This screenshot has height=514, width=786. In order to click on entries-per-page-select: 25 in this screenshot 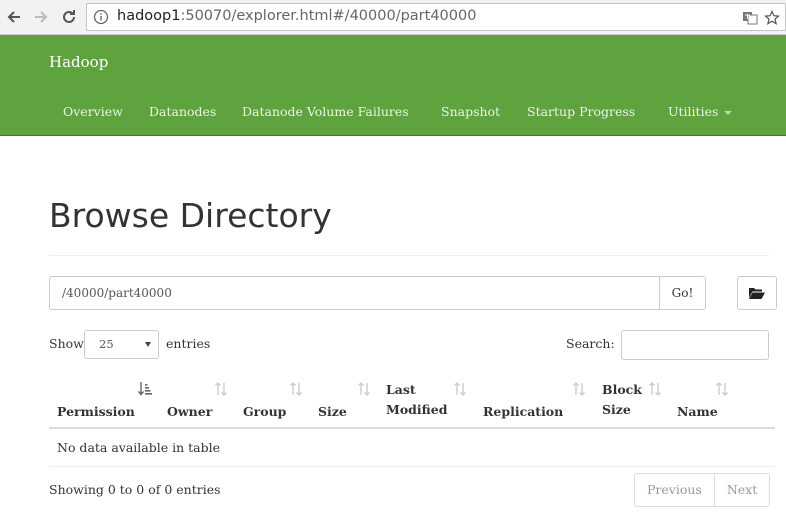, I will do `click(121, 344)`.